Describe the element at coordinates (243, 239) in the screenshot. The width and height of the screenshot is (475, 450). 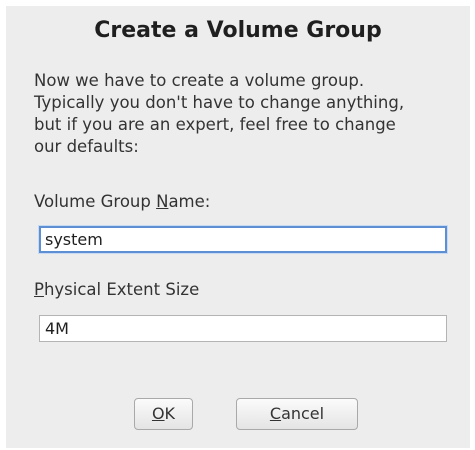
I see `volume-group-name-input` at that location.